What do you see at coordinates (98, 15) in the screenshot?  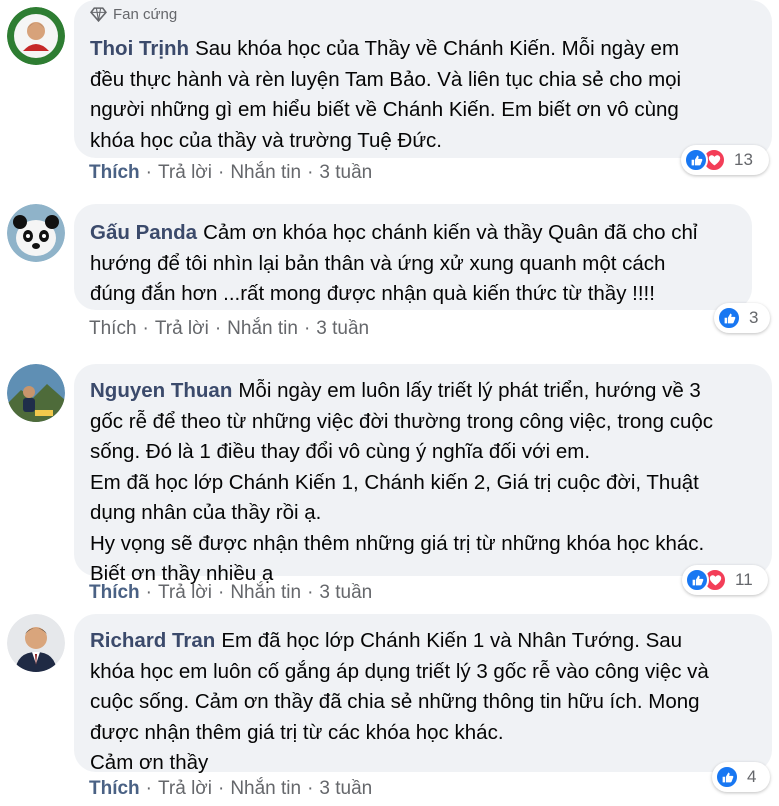 I see `diamond-icon` at bounding box center [98, 15].